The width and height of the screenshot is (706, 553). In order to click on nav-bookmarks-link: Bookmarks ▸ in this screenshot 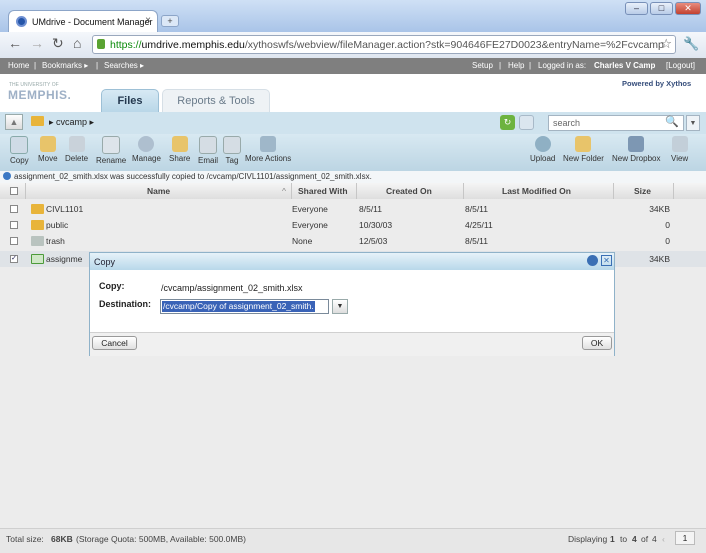, I will do `click(65, 65)`.